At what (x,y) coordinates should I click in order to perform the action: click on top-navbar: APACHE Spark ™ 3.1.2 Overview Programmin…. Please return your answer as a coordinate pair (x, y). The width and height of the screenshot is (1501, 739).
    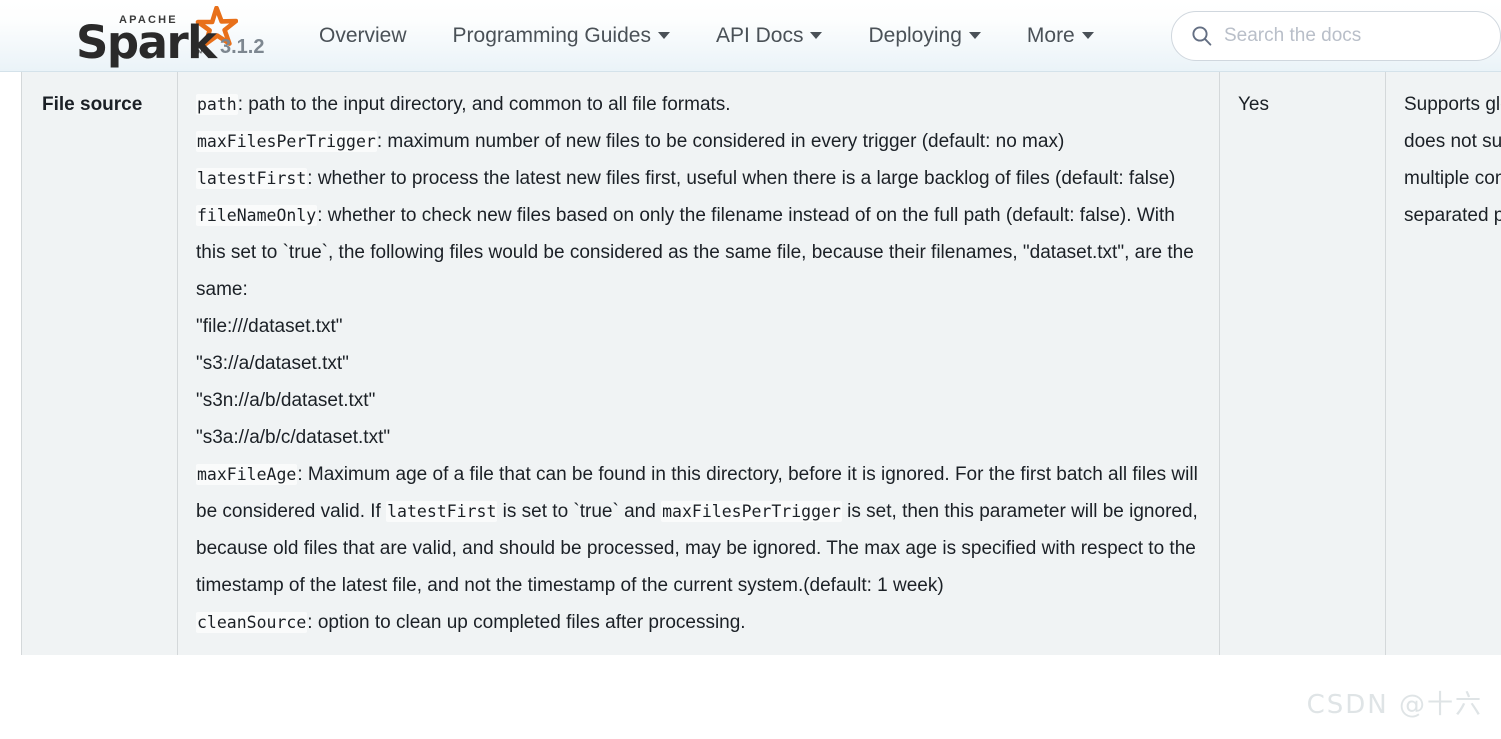
    Looking at the image, I should click on (750, 36).